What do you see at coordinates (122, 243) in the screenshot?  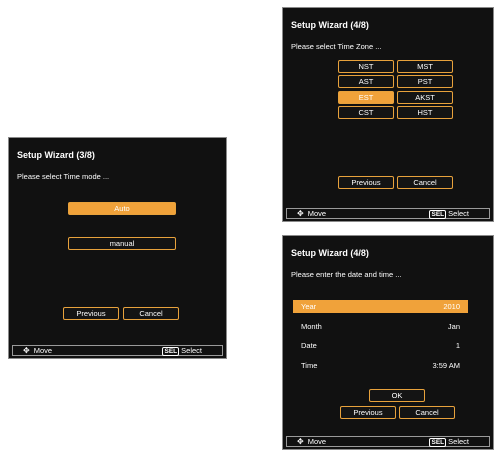 I see `manual-option-button: manual` at bounding box center [122, 243].